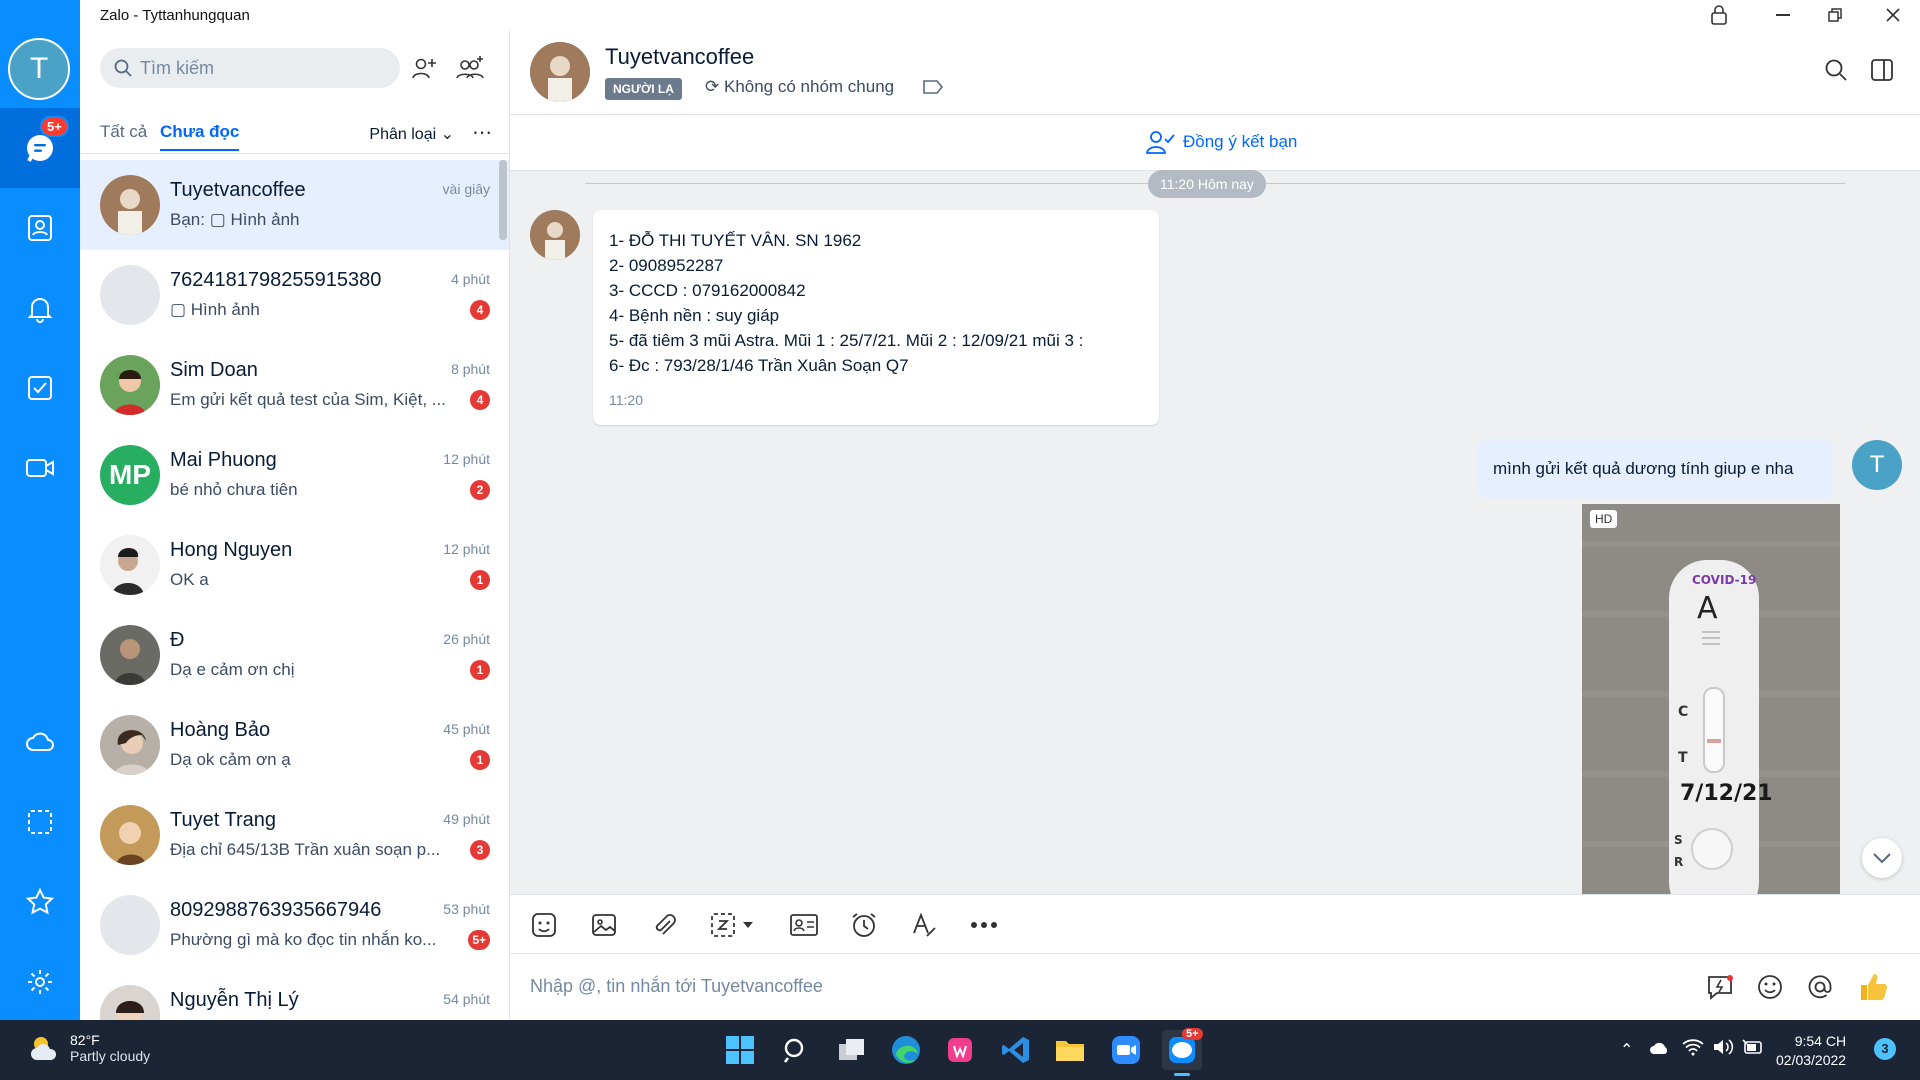 The width and height of the screenshot is (1920, 1080). I want to click on accept-friend-button: Đồng ý kết bạn, so click(1221, 142).